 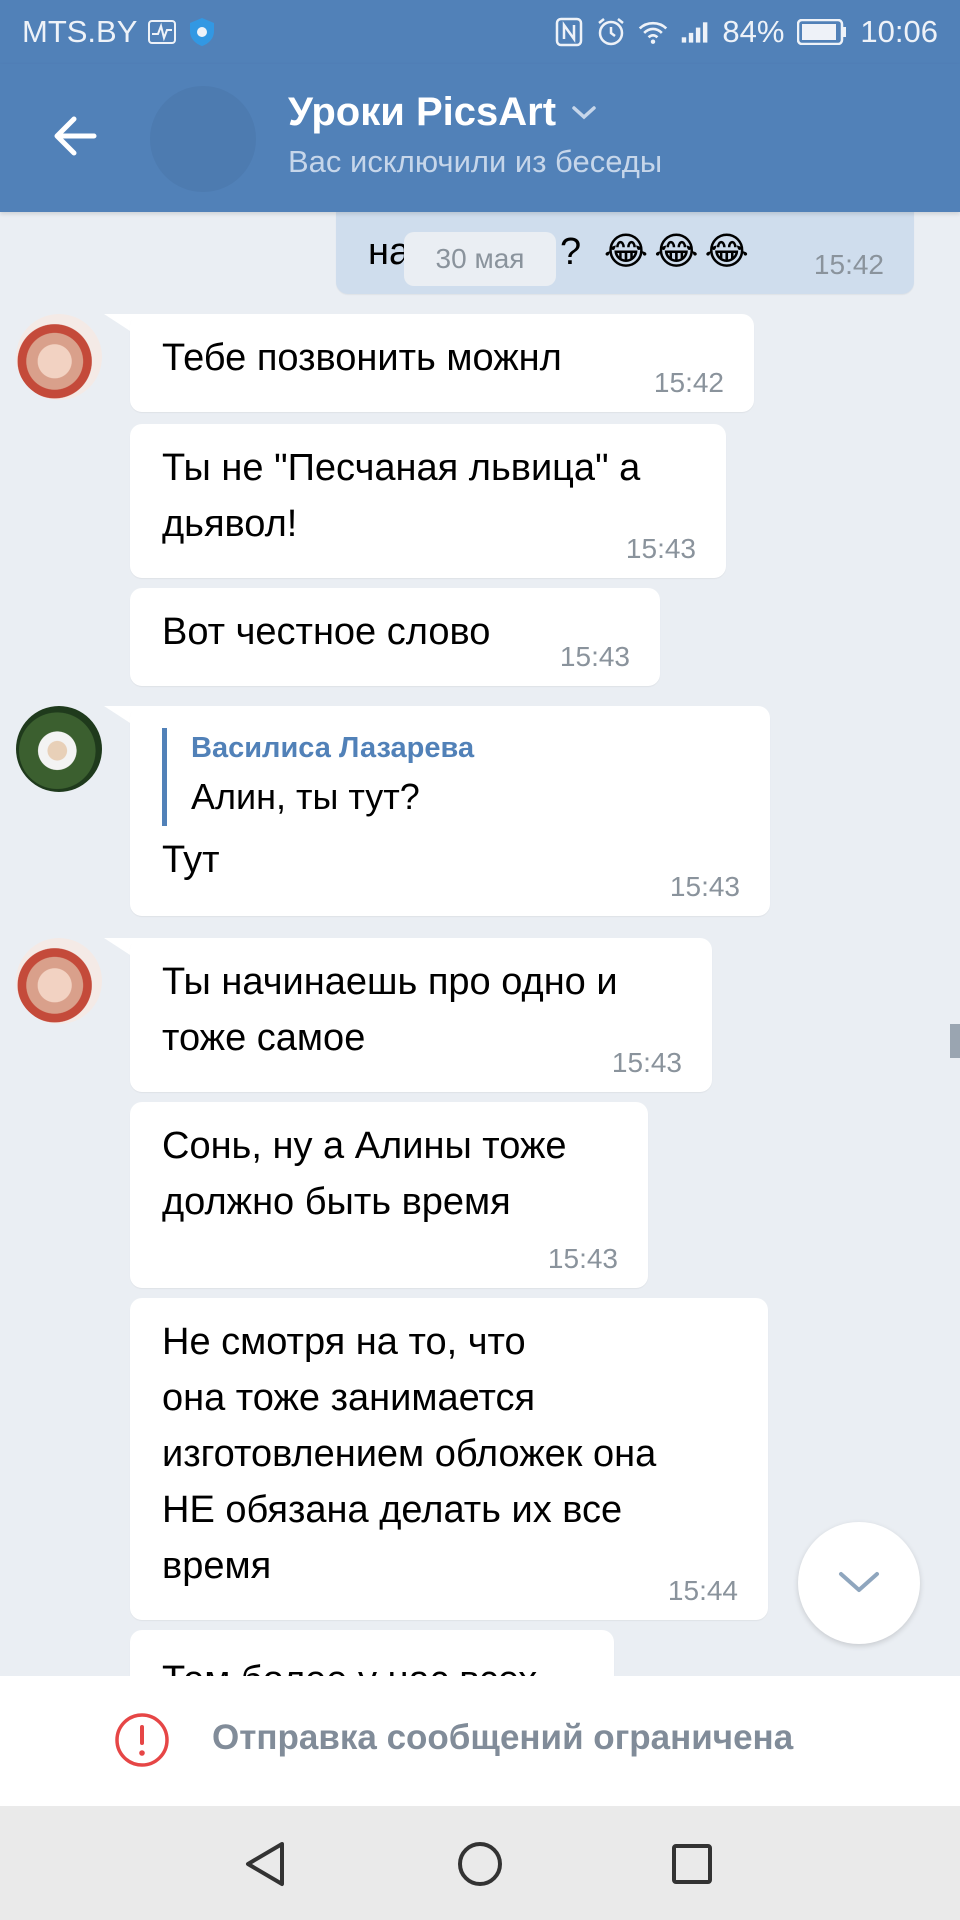 I want to click on message-text-line2: должно быть время, so click(x=336, y=1202).